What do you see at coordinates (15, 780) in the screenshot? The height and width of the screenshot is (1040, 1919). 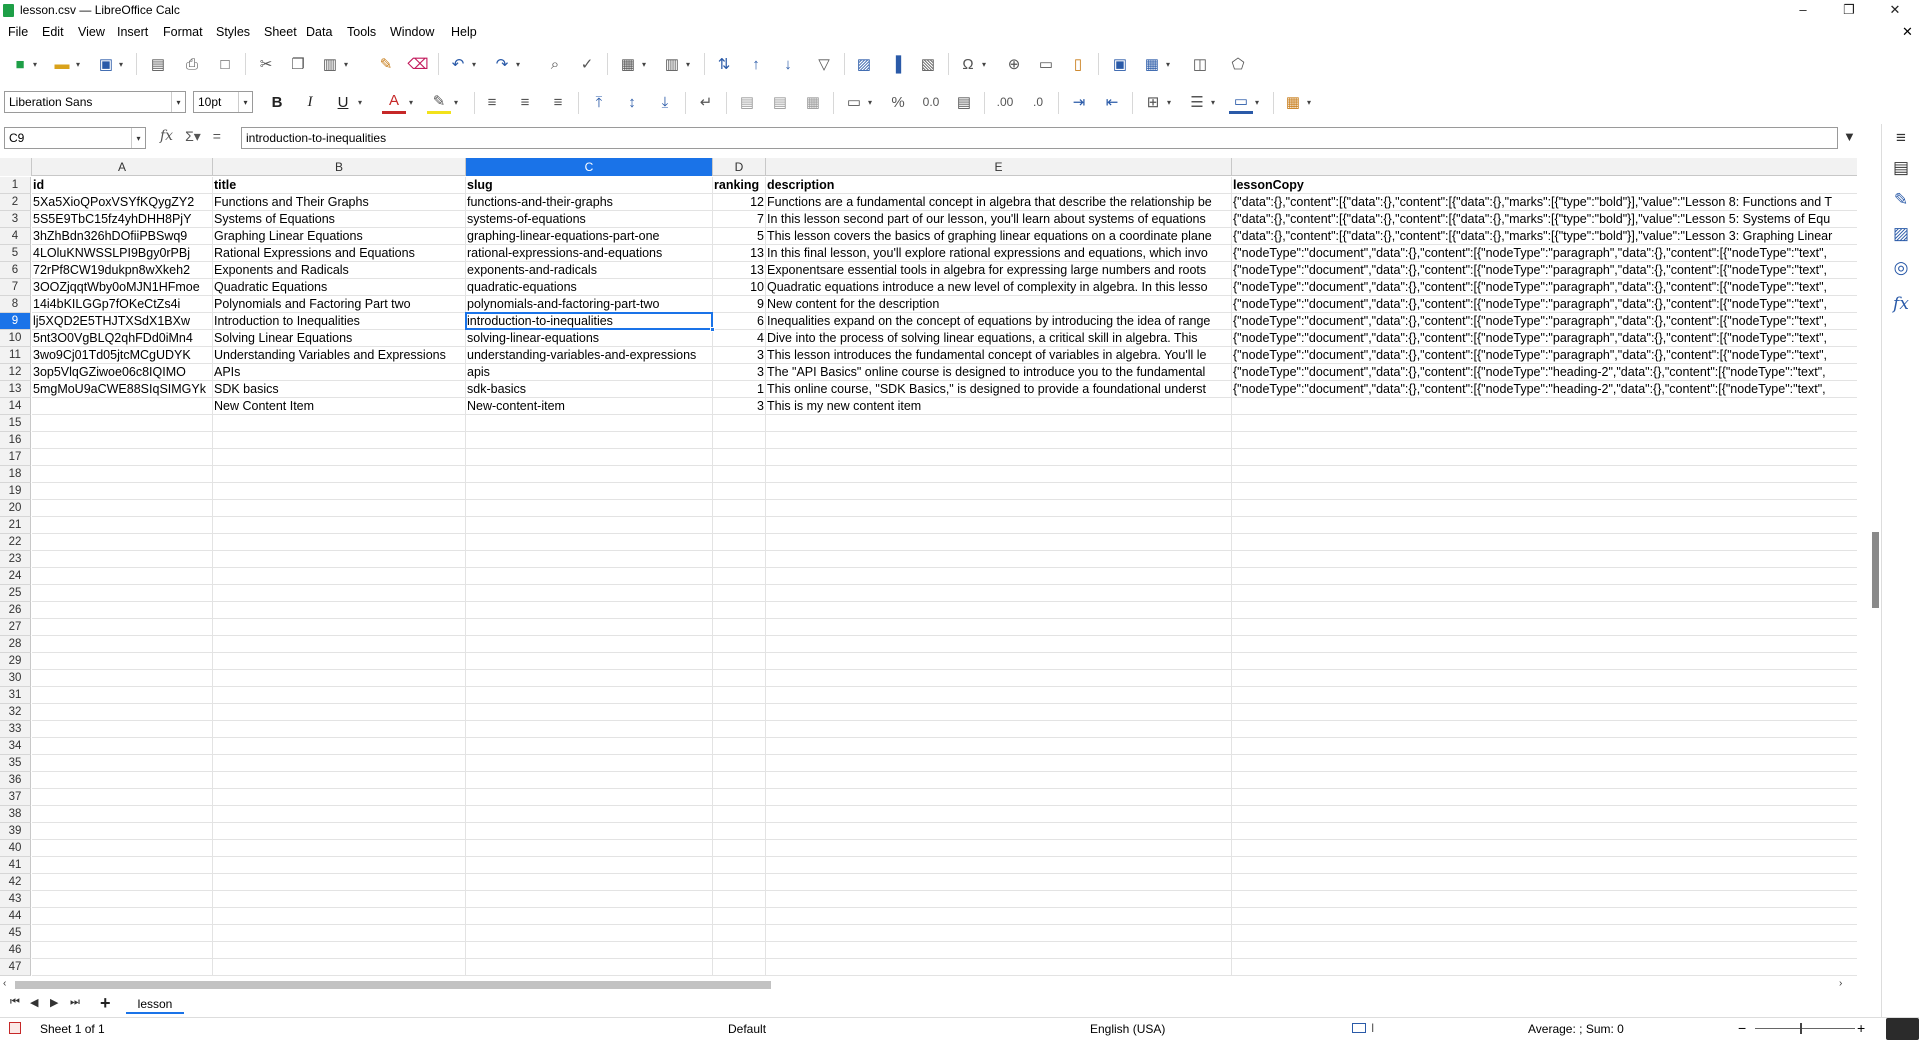 I see `row-header-36: 36` at bounding box center [15, 780].